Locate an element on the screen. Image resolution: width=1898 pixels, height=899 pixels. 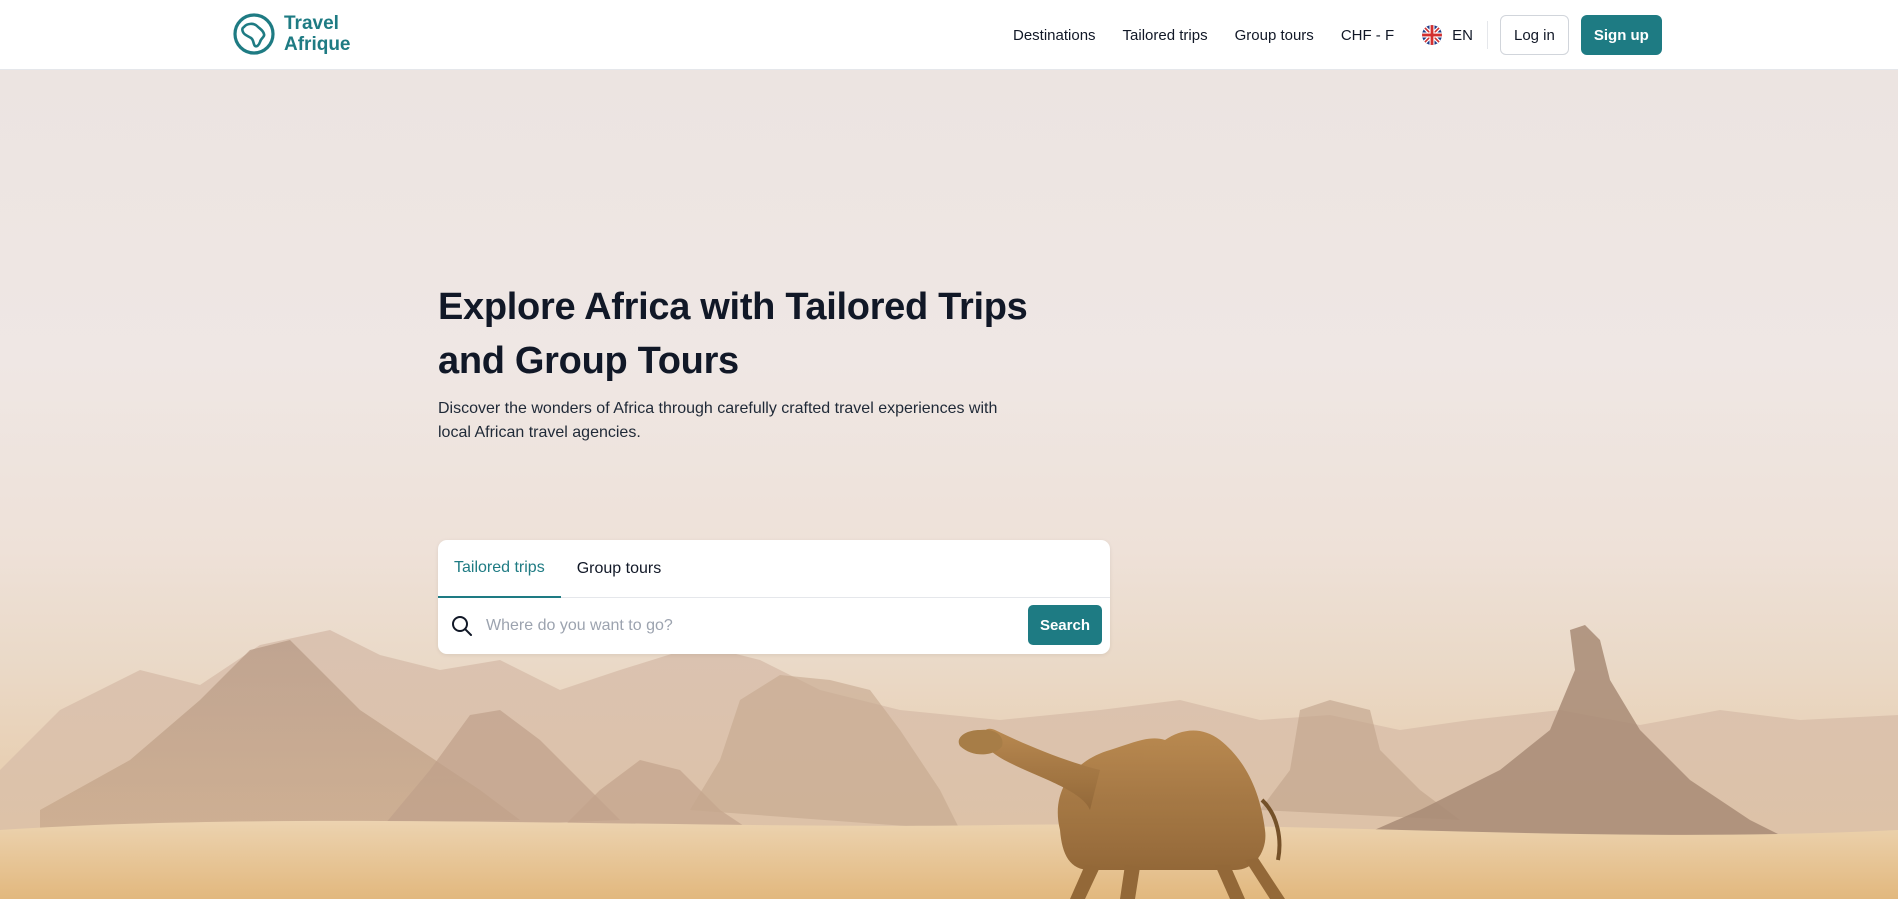
tab-tailored-trips: Tailored trips is located at coordinates (499, 569).